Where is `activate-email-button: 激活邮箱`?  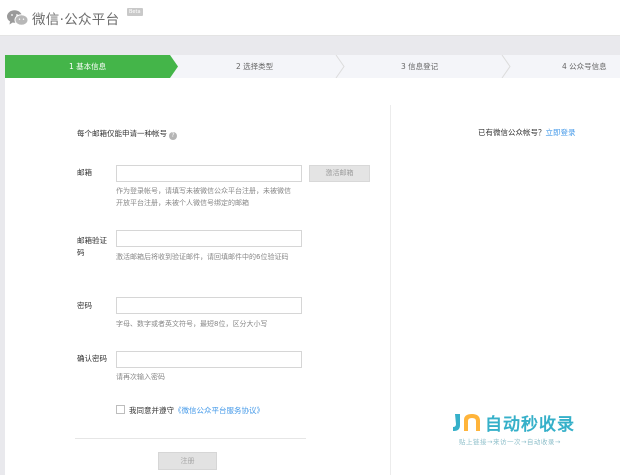
activate-email-button: 激活邮箱 is located at coordinates (339, 173).